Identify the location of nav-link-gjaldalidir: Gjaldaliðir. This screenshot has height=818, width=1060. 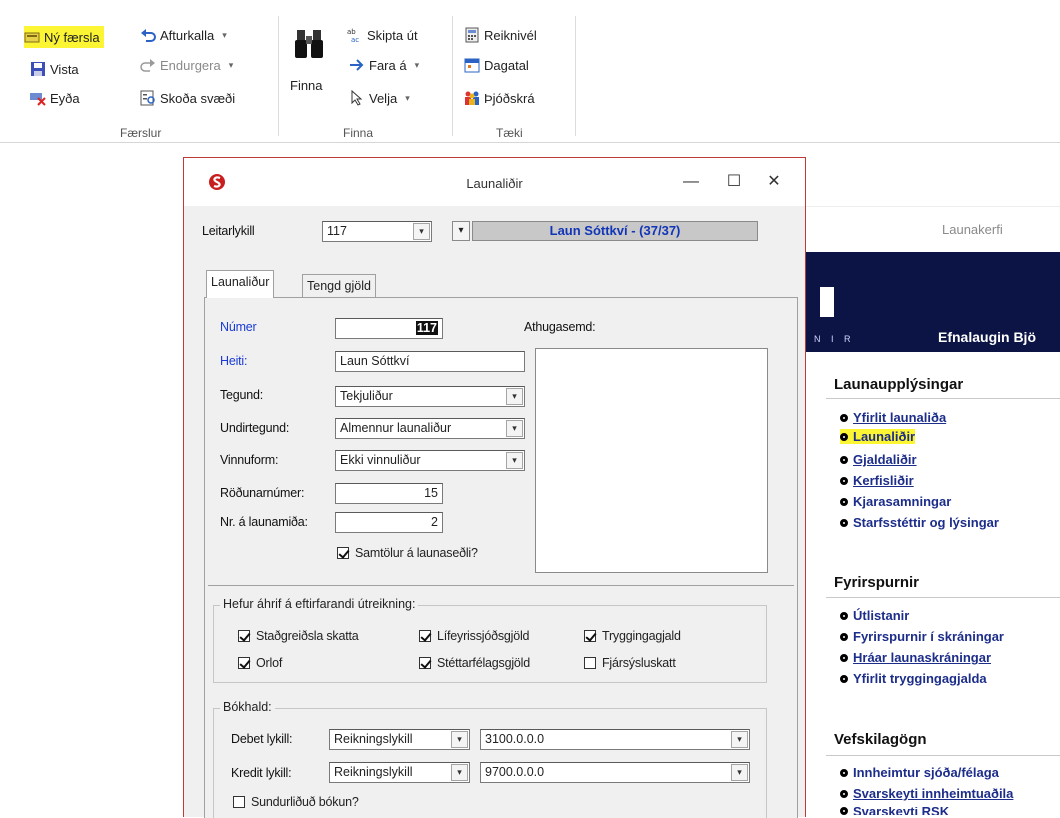
(878, 459).